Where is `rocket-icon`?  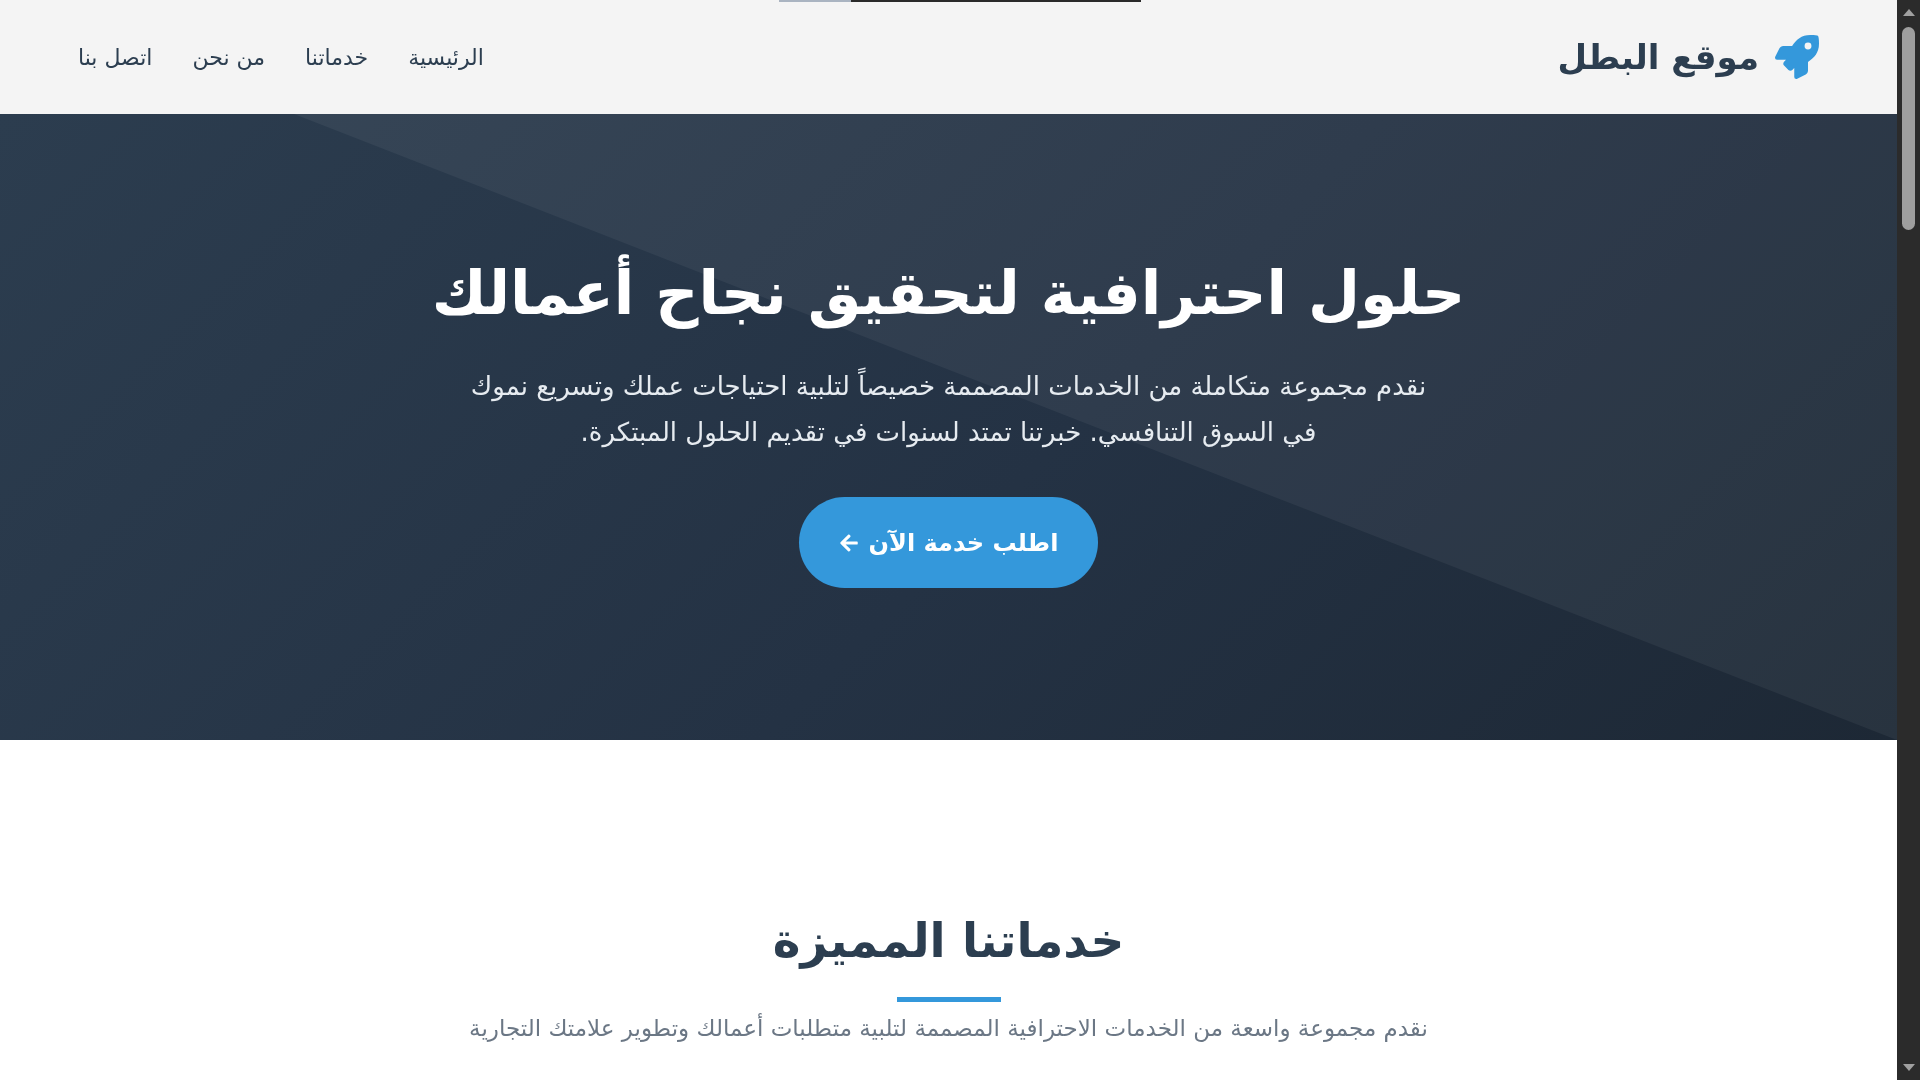 rocket-icon is located at coordinates (1797, 57).